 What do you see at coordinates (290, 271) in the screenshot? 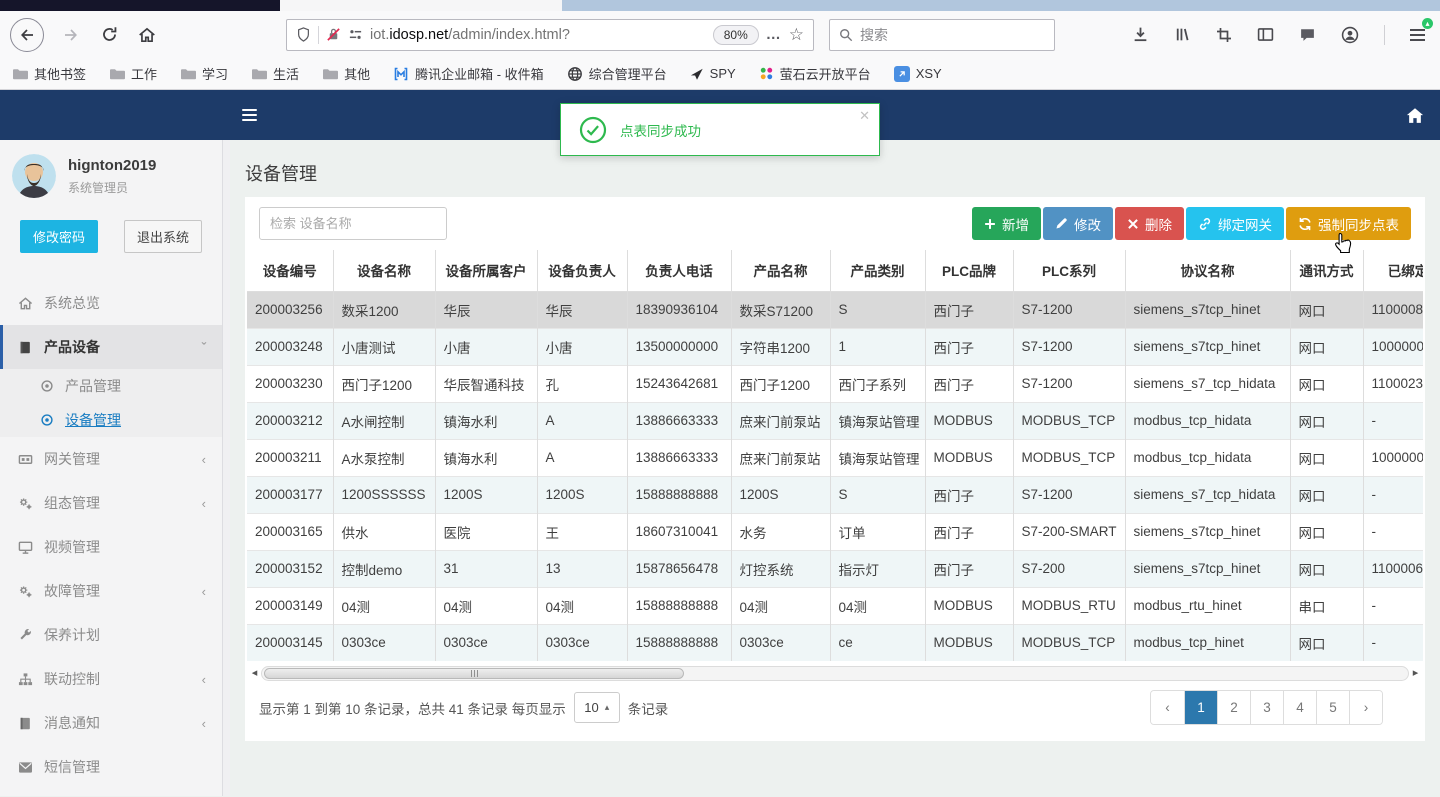
I see `column-header: 设备编号` at bounding box center [290, 271].